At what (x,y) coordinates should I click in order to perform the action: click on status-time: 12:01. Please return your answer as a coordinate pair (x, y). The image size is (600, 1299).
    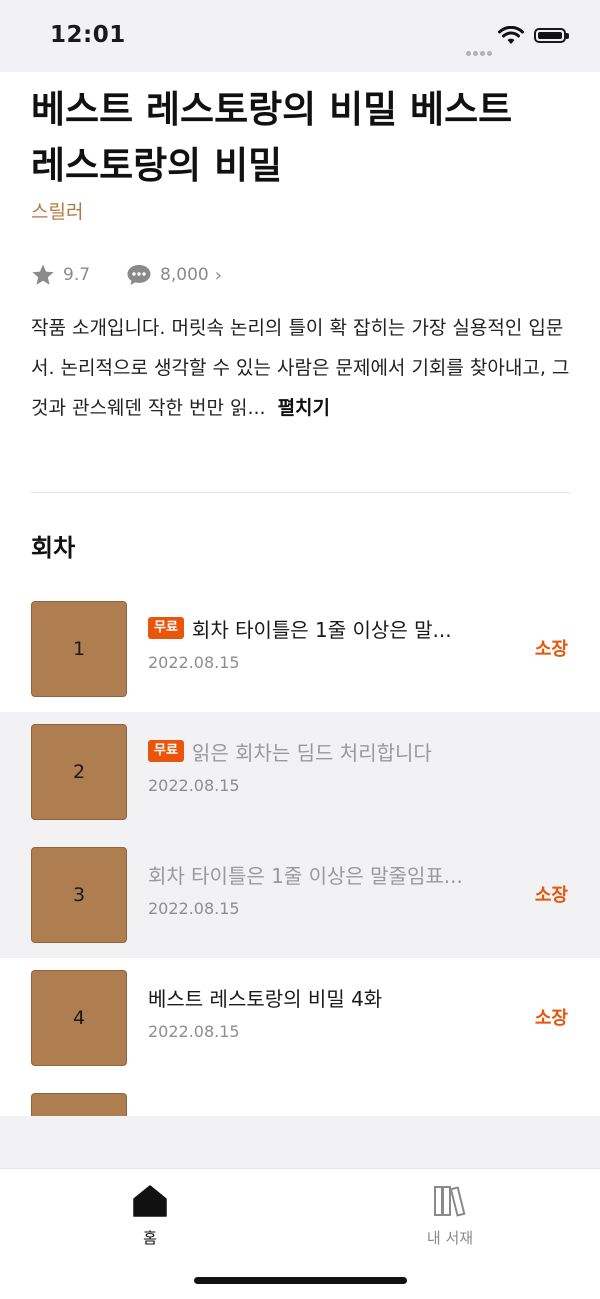
    Looking at the image, I should click on (88, 35).